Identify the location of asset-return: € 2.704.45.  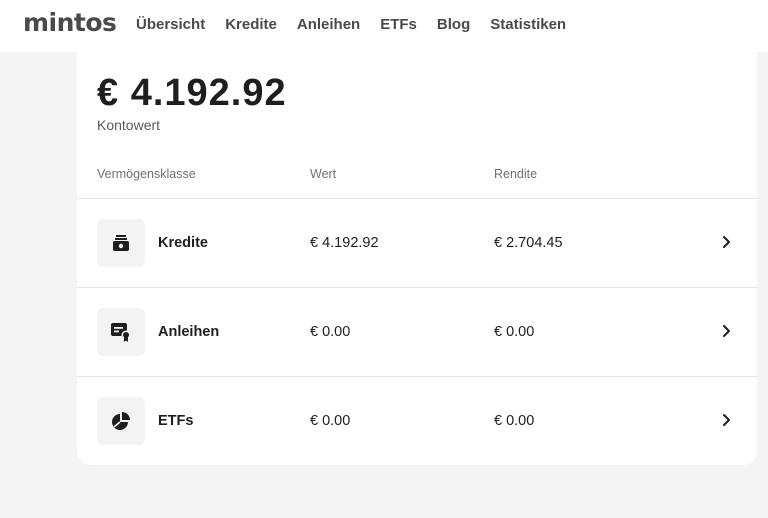
(528, 243).